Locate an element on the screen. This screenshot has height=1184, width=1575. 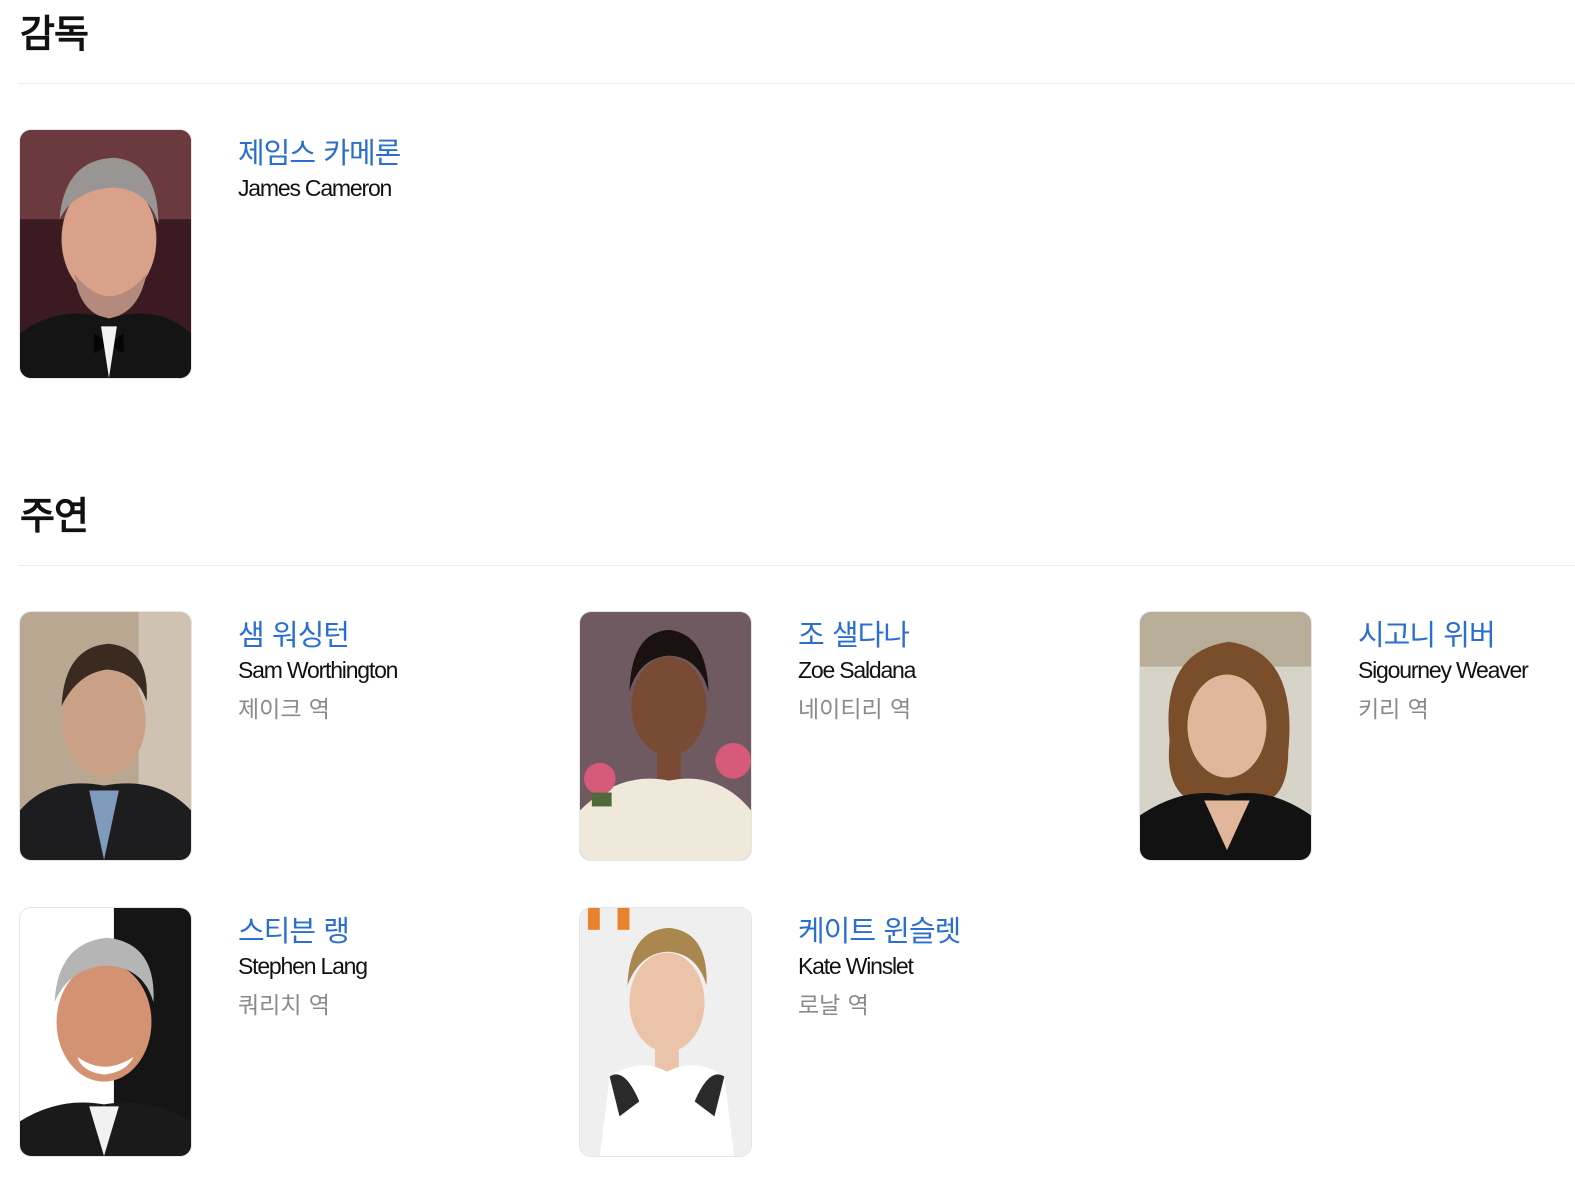
cast-section-title: 주연 is located at coordinates (54, 516).